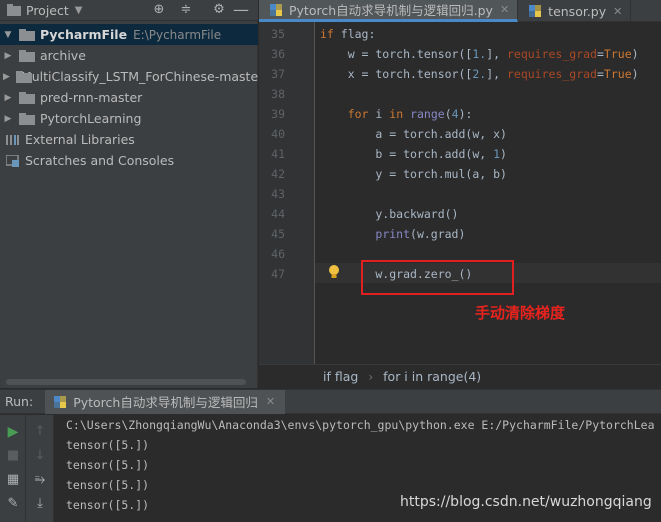 The height and width of the screenshot is (522, 661). I want to click on python-run-icon, so click(60, 401).